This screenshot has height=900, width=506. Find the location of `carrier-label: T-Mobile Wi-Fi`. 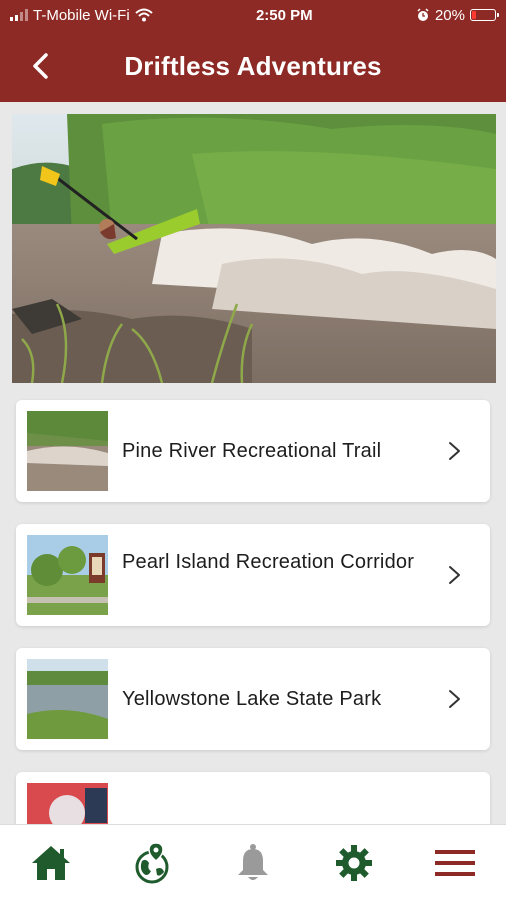

carrier-label: T-Mobile Wi-Fi is located at coordinates (81, 15).